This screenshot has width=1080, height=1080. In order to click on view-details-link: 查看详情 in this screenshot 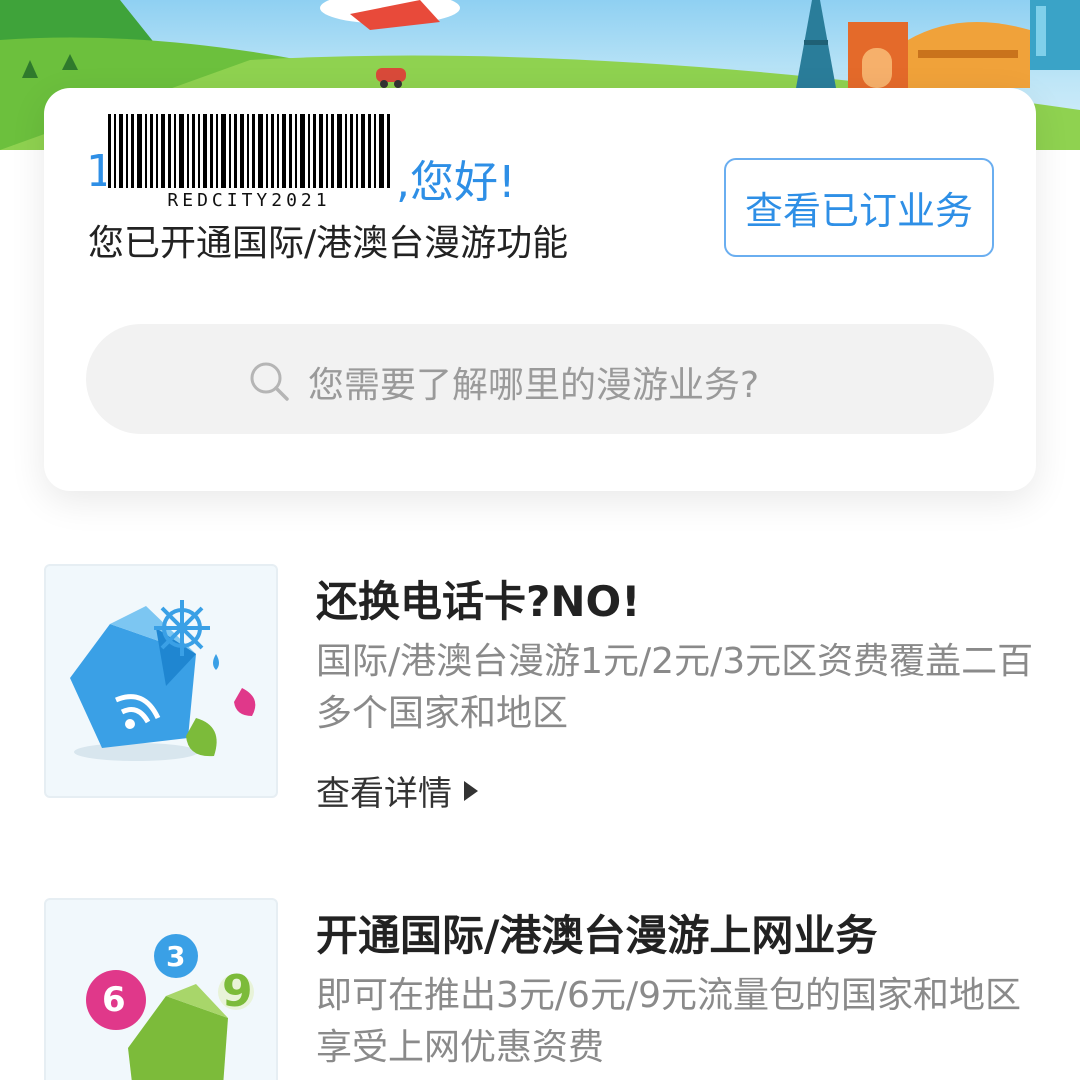, I will do `click(397, 790)`.